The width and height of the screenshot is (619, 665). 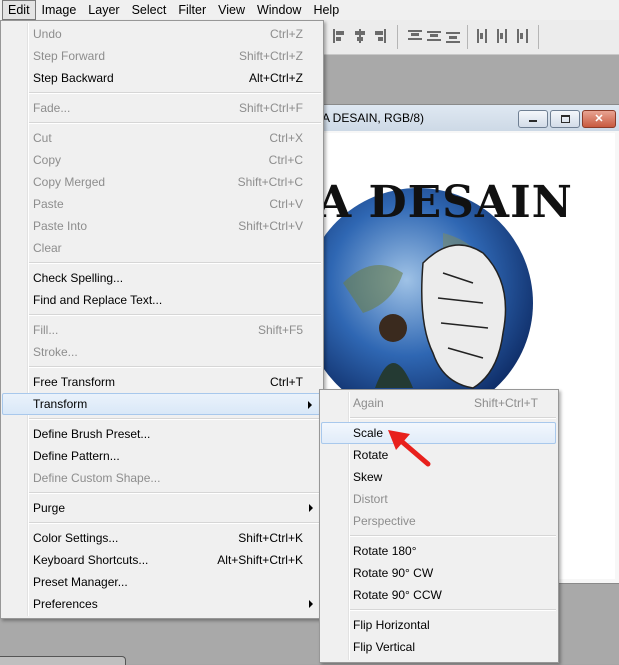 I want to click on menu-edit: Edit, so click(x=19, y=10).